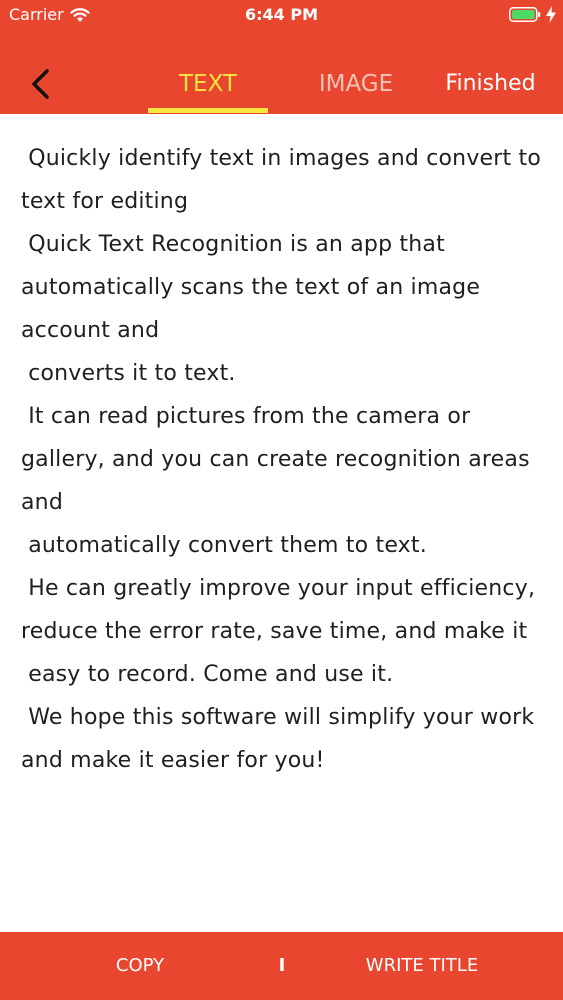 Image resolution: width=563 pixels, height=1000 pixels. I want to click on chevron-left-icon, so click(40, 84).